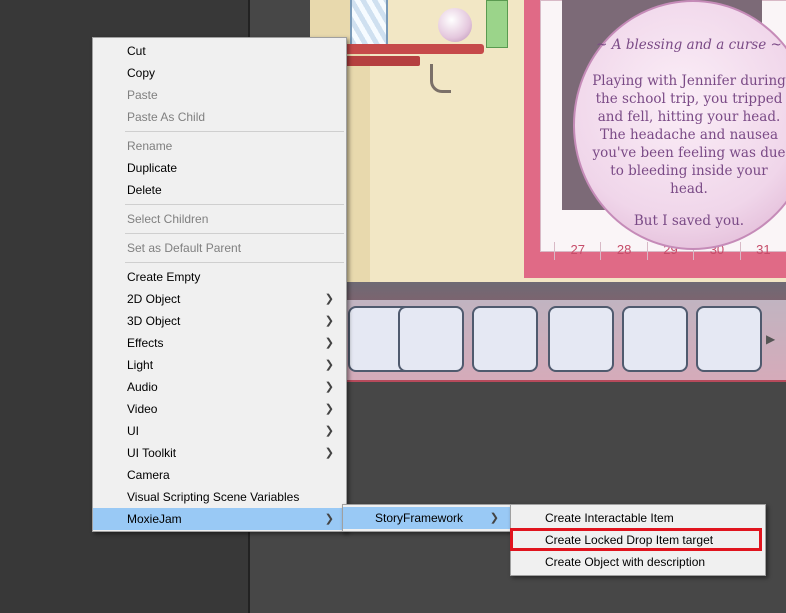 Image resolution: width=786 pixels, height=613 pixels. I want to click on menu-item-label: StoryFramework, so click(419, 518).